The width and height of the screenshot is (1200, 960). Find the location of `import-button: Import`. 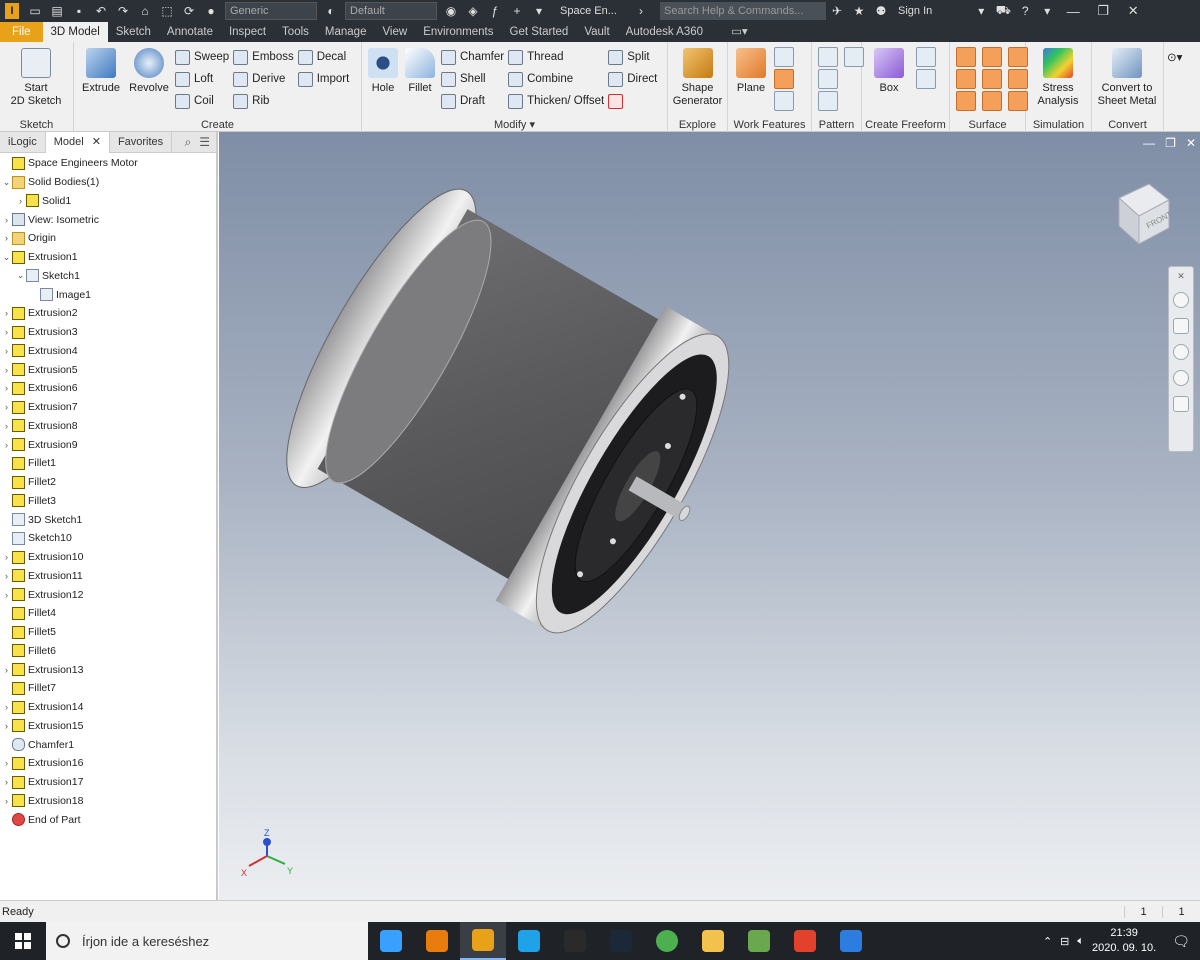

import-button: Import is located at coordinates (323, 79).